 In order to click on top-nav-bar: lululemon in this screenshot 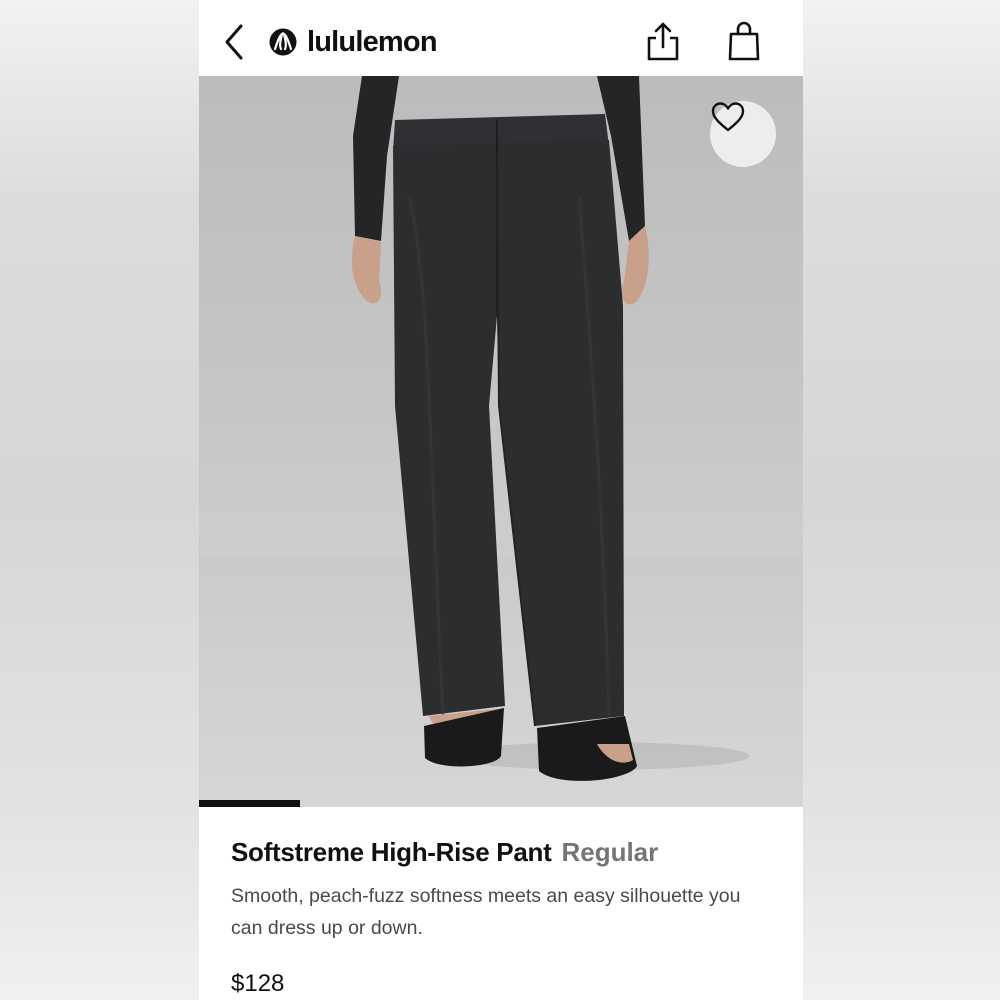, I will do `click(501, 38)`.